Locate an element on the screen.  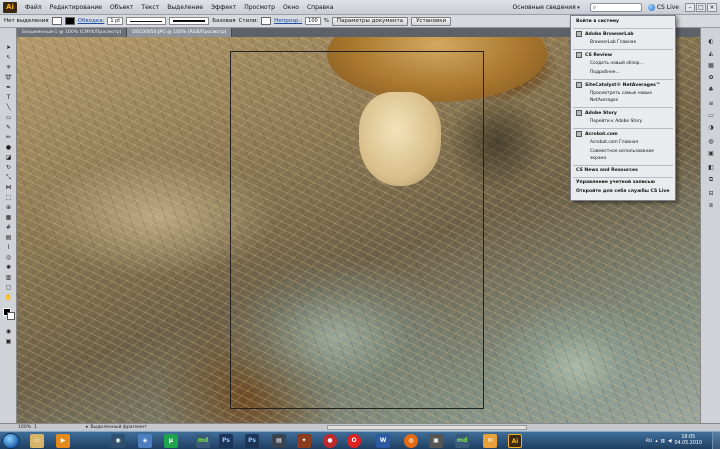
language-indicator: RU is located at coordinates (649, 441).